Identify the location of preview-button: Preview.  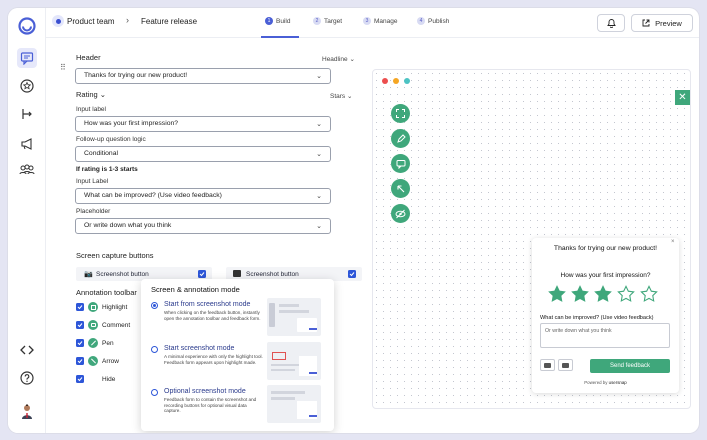
(662, 23).